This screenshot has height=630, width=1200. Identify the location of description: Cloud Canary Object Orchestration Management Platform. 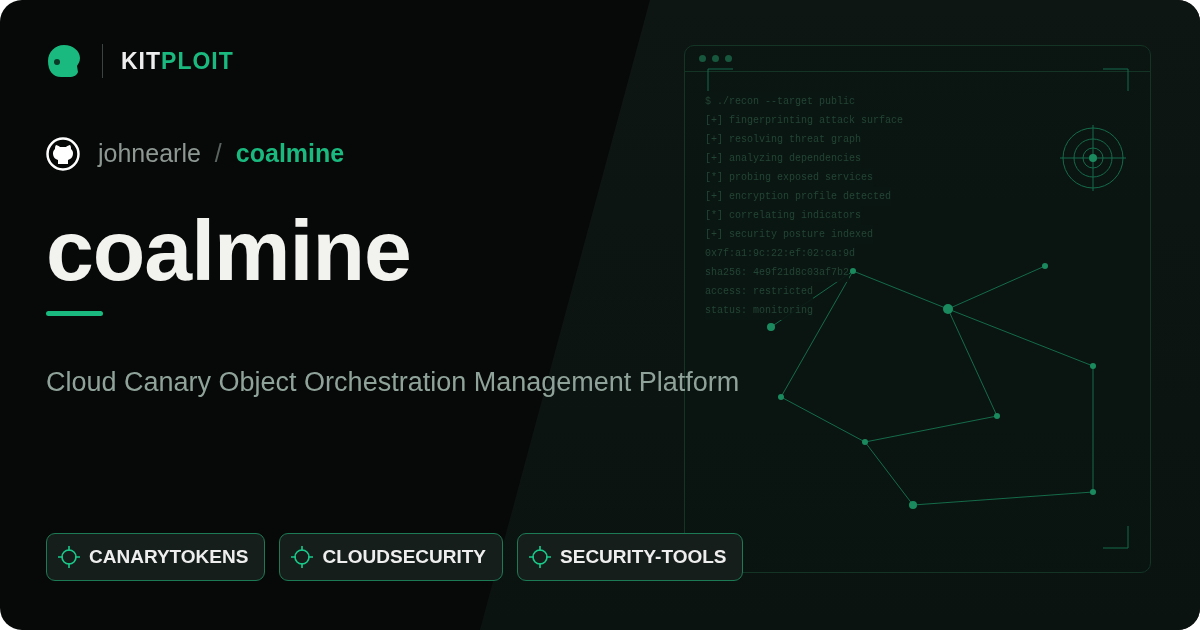
(393, 382).